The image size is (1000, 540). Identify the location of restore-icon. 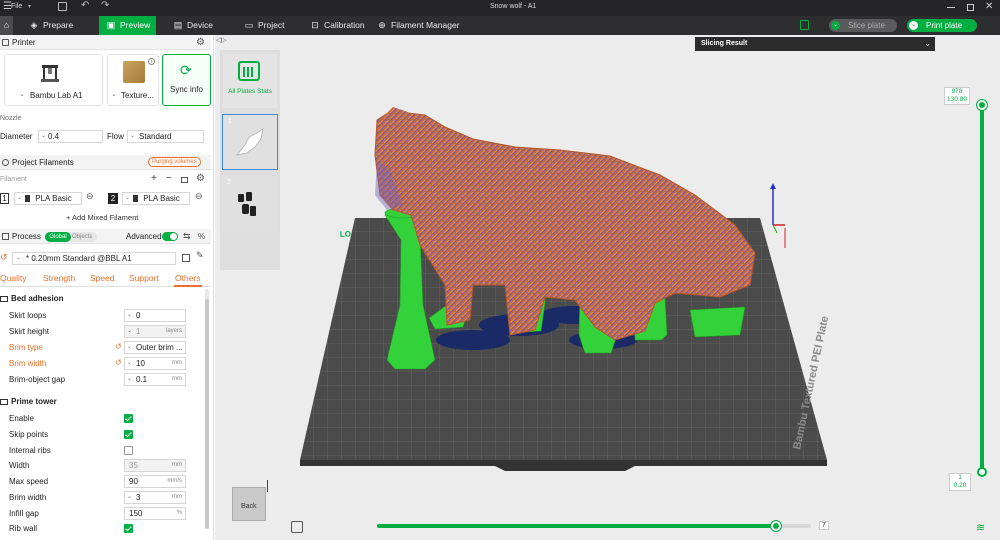
(970, 7).